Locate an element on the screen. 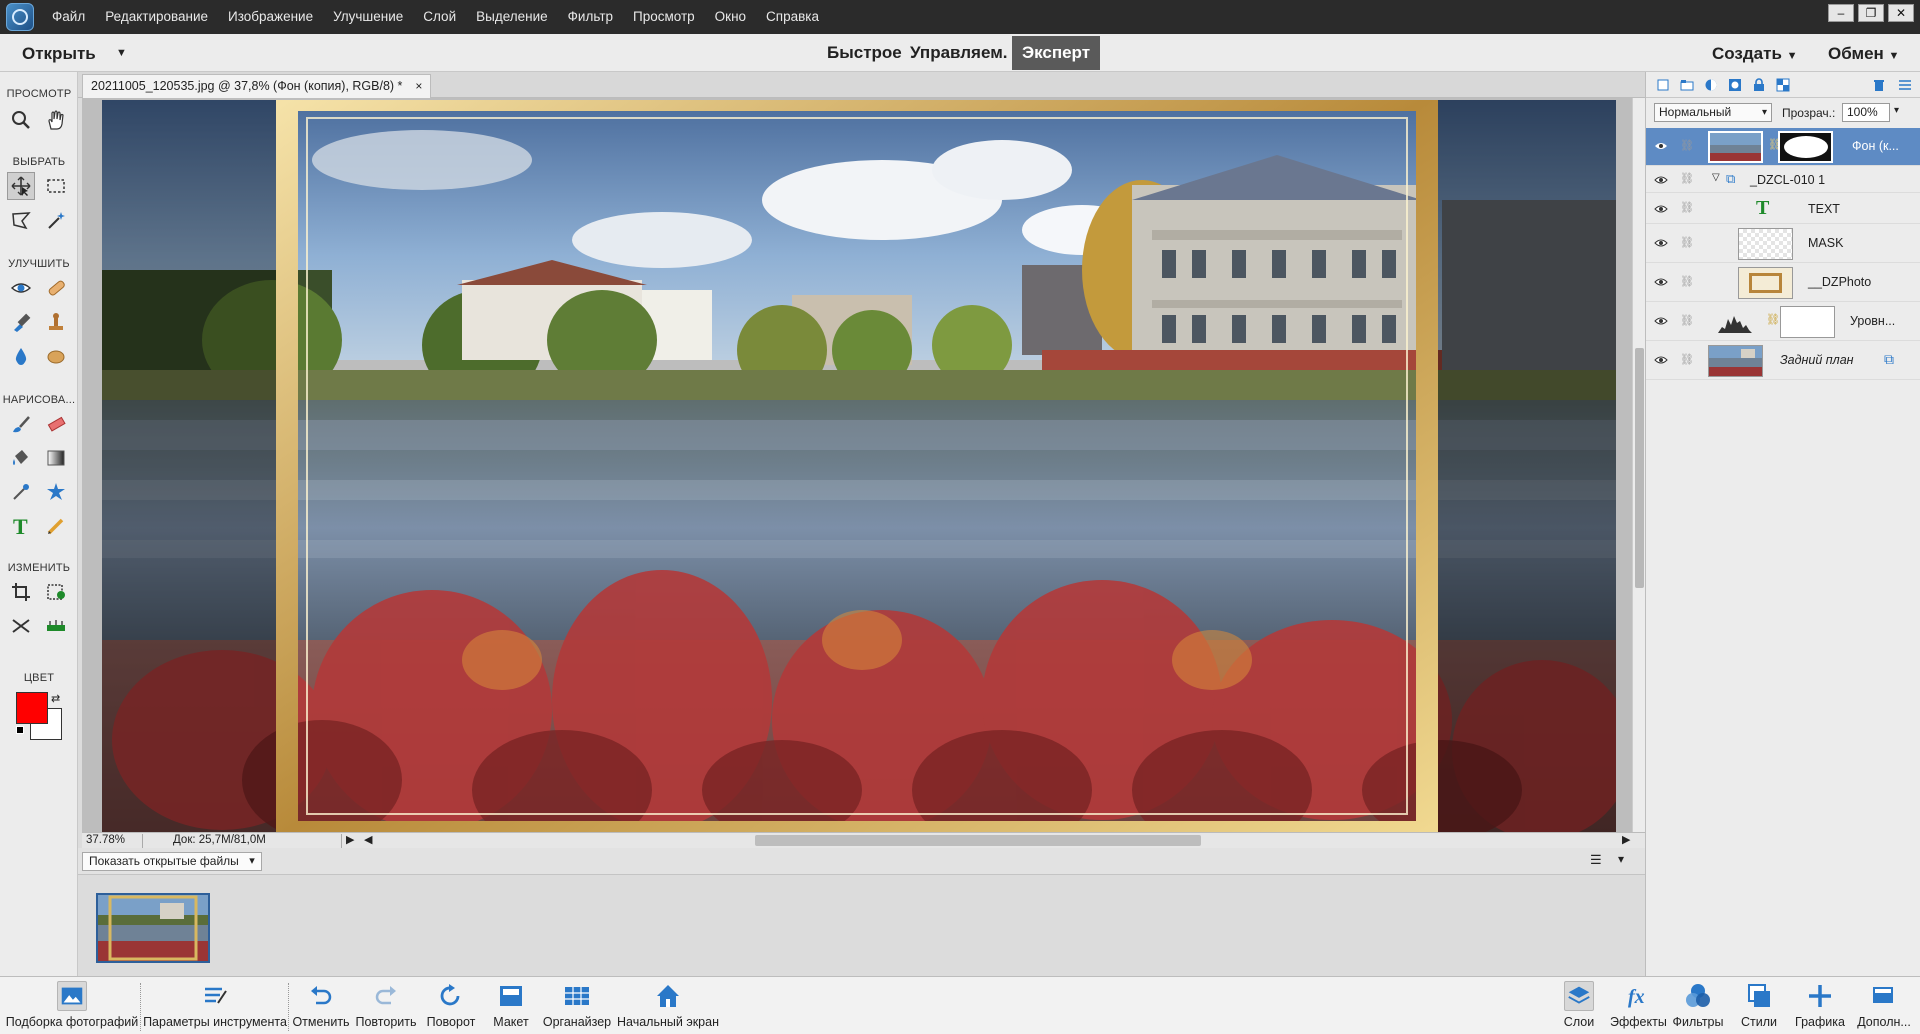 This screenshot has height=1034, width=1920. straighten-tool-icon is located at coordinates (56, 626).